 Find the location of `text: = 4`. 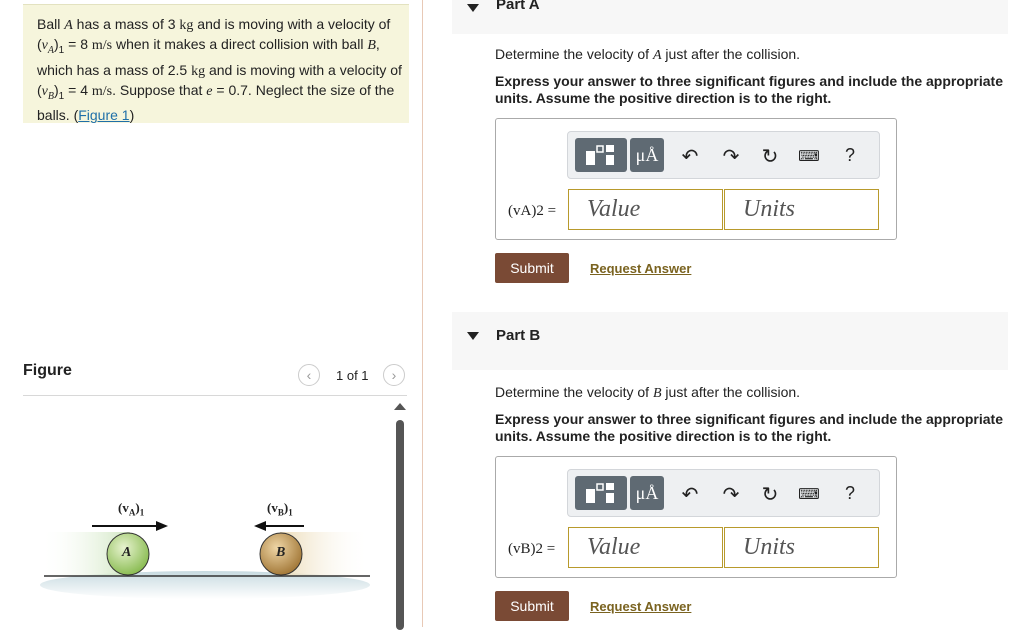

text: = 4 is located at coordinates (78, 90).